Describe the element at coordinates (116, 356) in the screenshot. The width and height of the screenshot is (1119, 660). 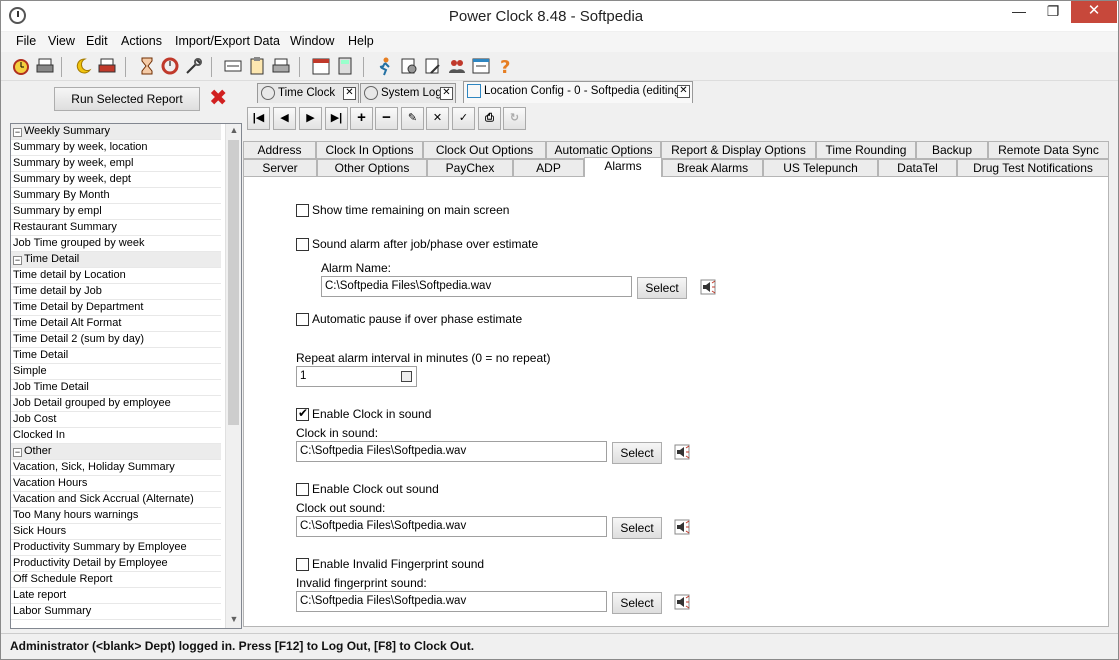
I see `report-item: Time Detail` at that location.